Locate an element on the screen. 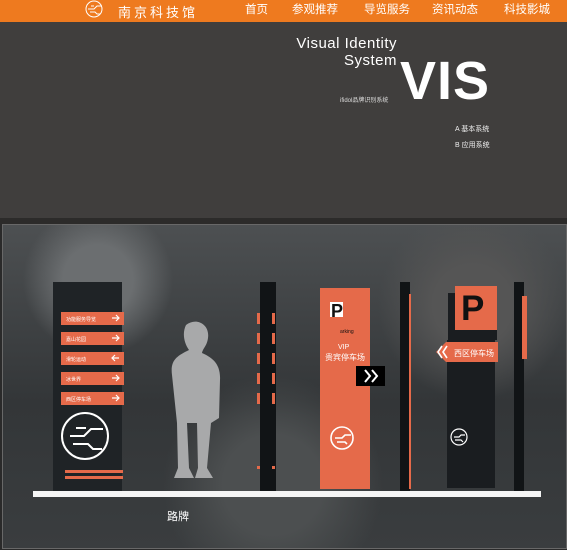  vip-label: VIP is located at coordinates (344, 347).